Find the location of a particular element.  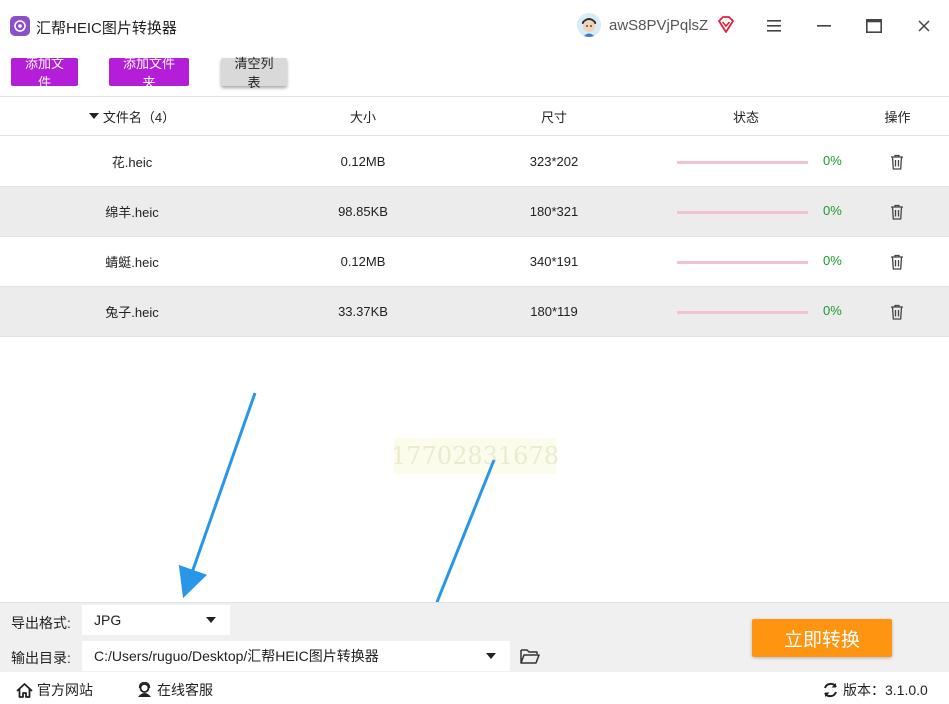

file-dimensions: 180*321 is located at coordinates (554, 211).